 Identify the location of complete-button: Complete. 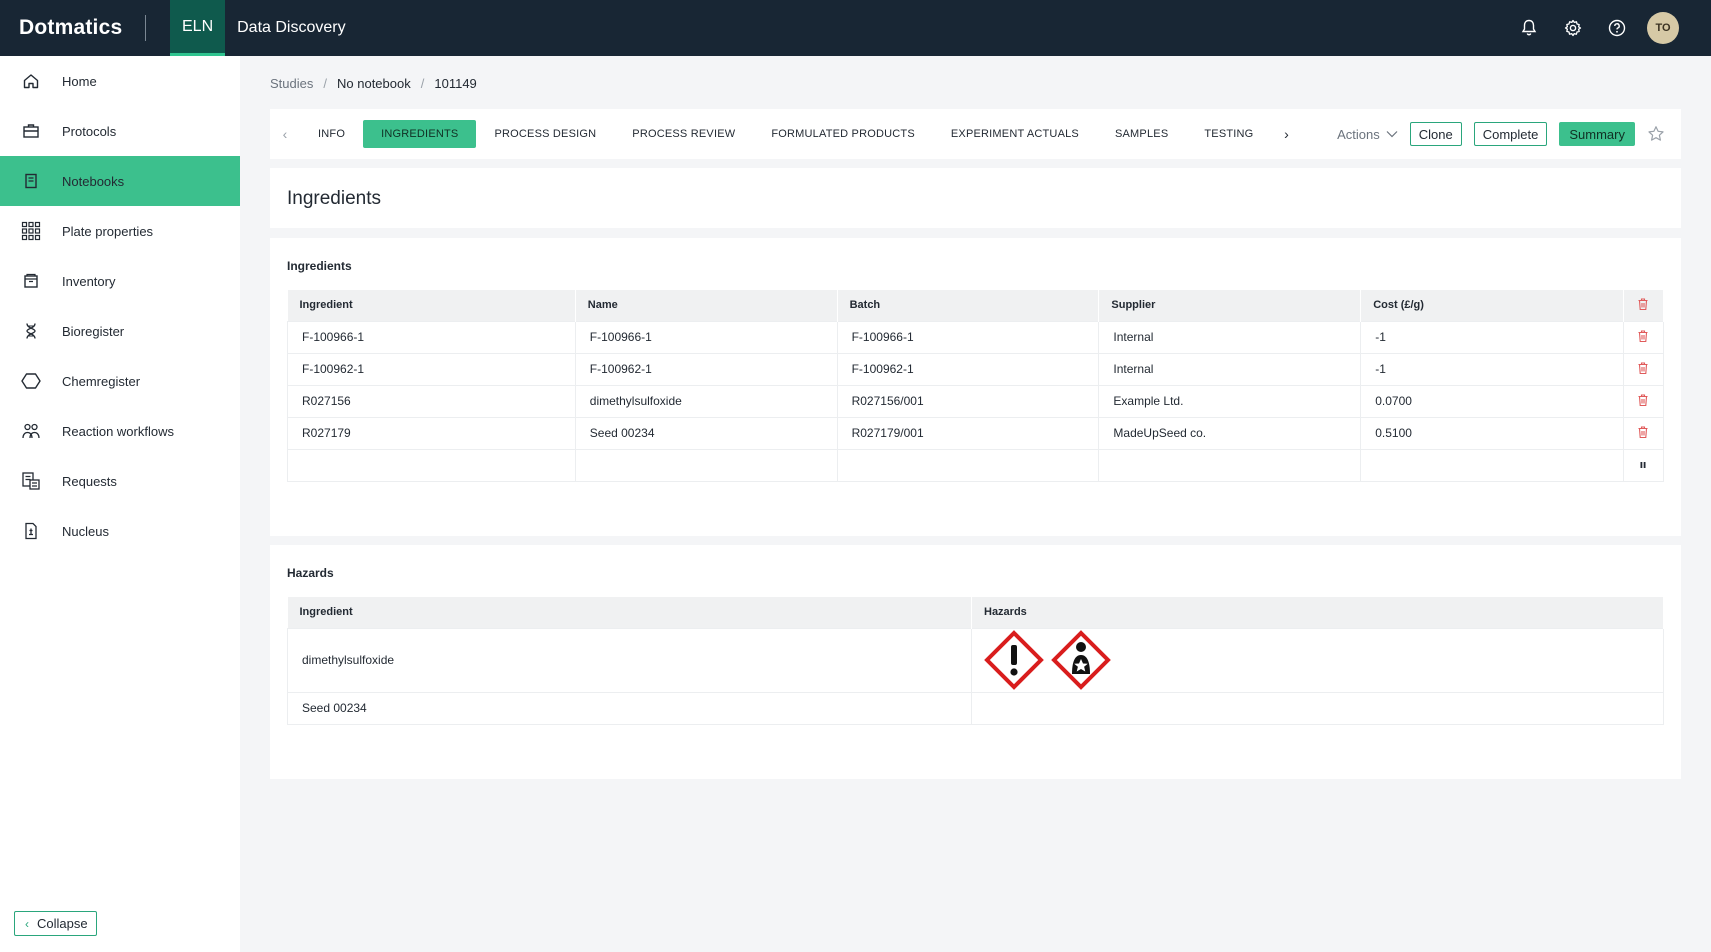
(1510, 134).